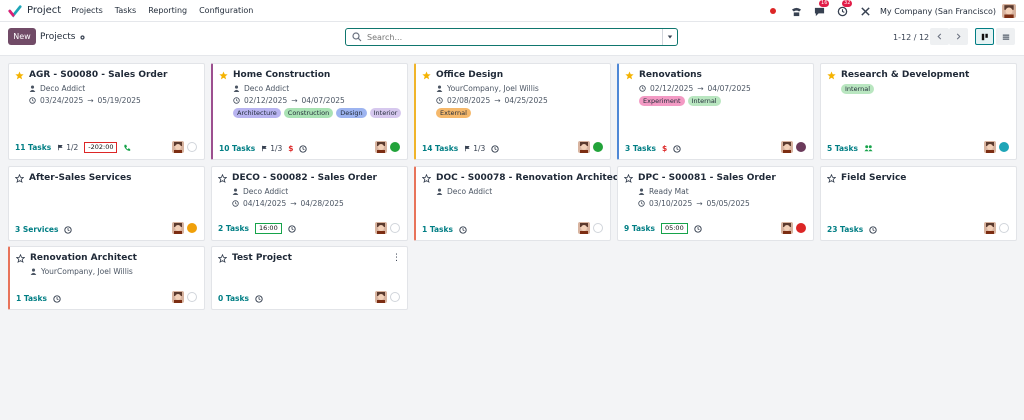  I want to click on kebab-menu-icon: ⋮, so click(396, 258).